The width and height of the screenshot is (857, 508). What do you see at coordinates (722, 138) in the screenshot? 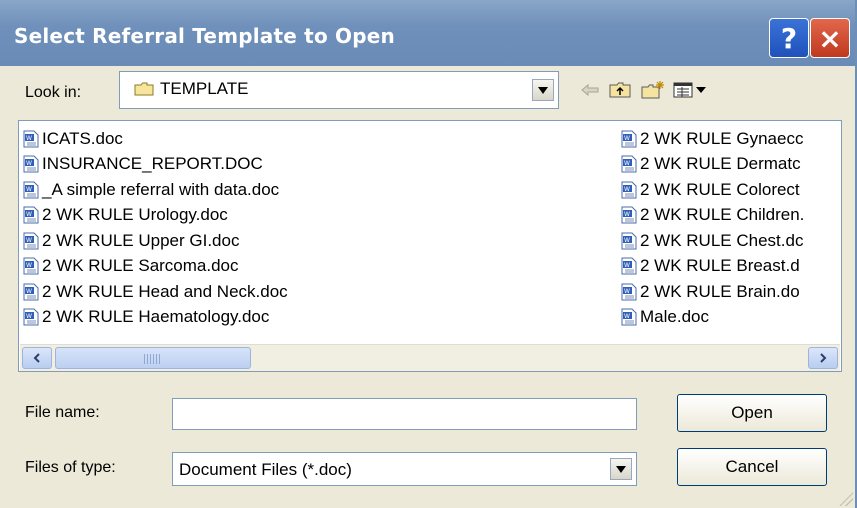
I see `file-name-label: 2 WK RULE Gynaecc` at bounding box center [722, 138].